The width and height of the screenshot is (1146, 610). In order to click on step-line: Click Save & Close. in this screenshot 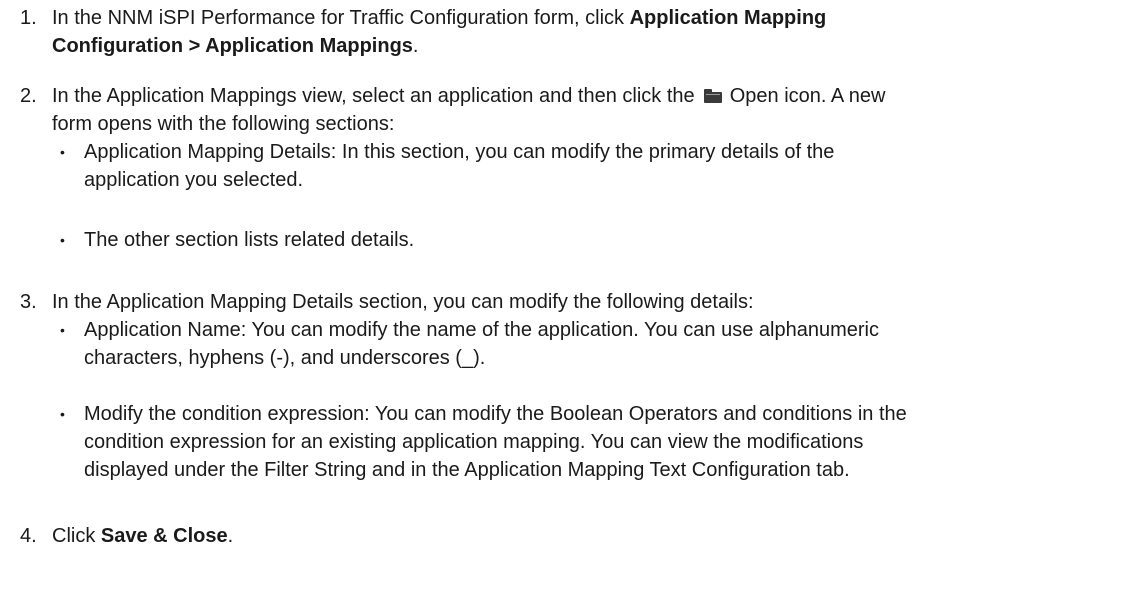, I will do `click(594, 536)`.